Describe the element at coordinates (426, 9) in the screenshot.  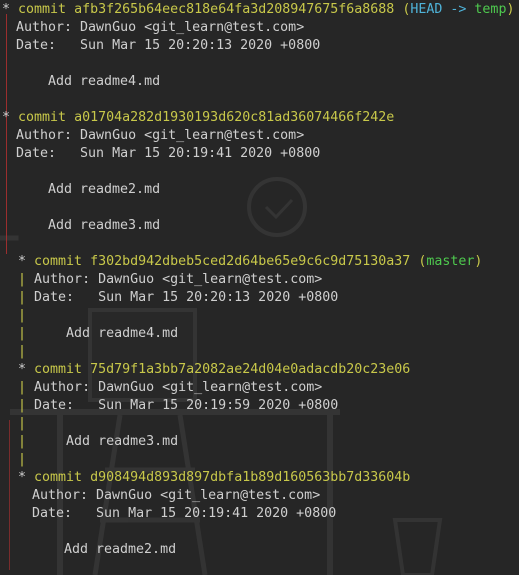
I see `head-ref: HEAD` at that location.